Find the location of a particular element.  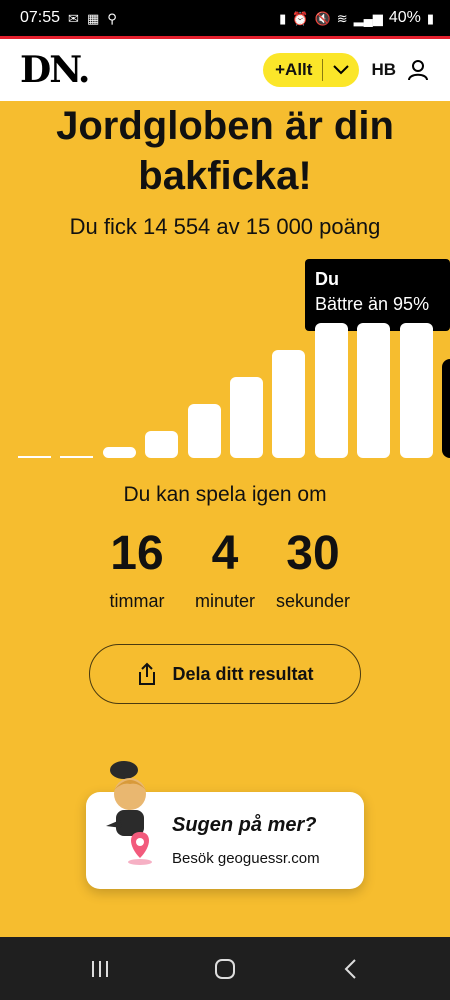

score-text: Du fick 14 554 av 15 000 poäng is located at coordinates (225, 226).